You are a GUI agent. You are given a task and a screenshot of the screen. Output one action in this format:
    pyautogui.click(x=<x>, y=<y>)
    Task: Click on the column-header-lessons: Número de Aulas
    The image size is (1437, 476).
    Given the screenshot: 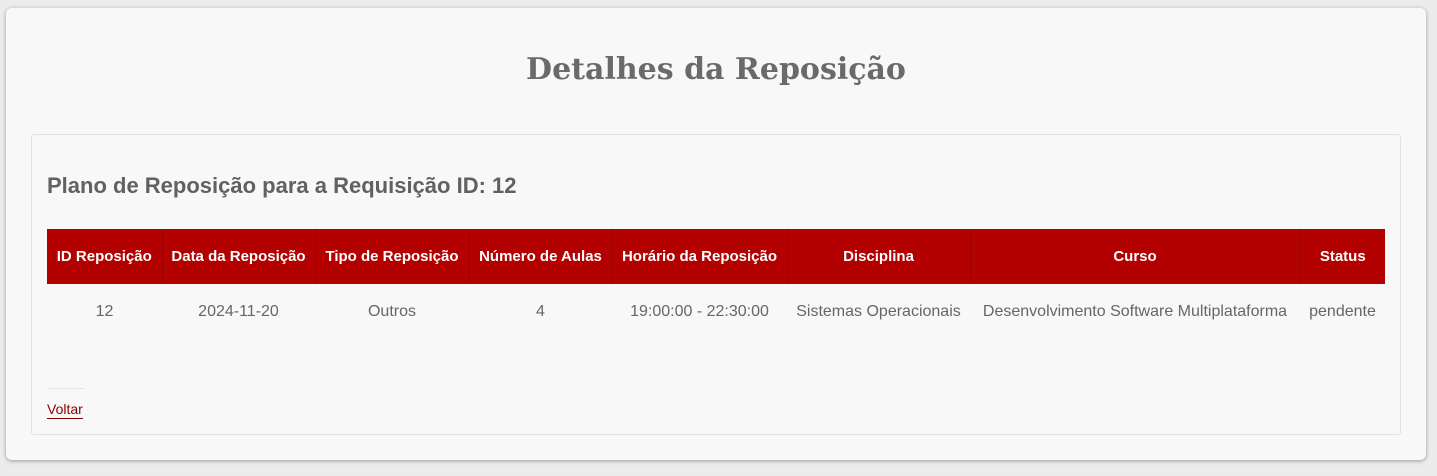 What is the action you would take?
    pyautogui.click(x=541, y=256)
    